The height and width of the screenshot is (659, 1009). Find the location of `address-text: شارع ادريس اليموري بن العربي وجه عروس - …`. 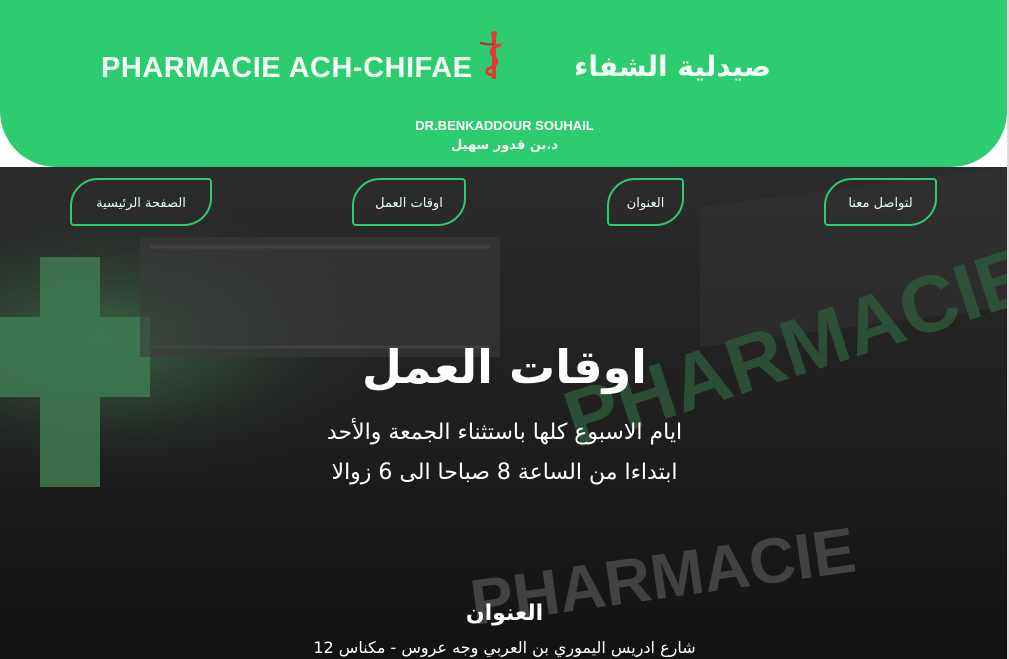

address-text: شارع ادريس اليموري بن العربي وجه عروس - … is located at coordinates (504, 647).